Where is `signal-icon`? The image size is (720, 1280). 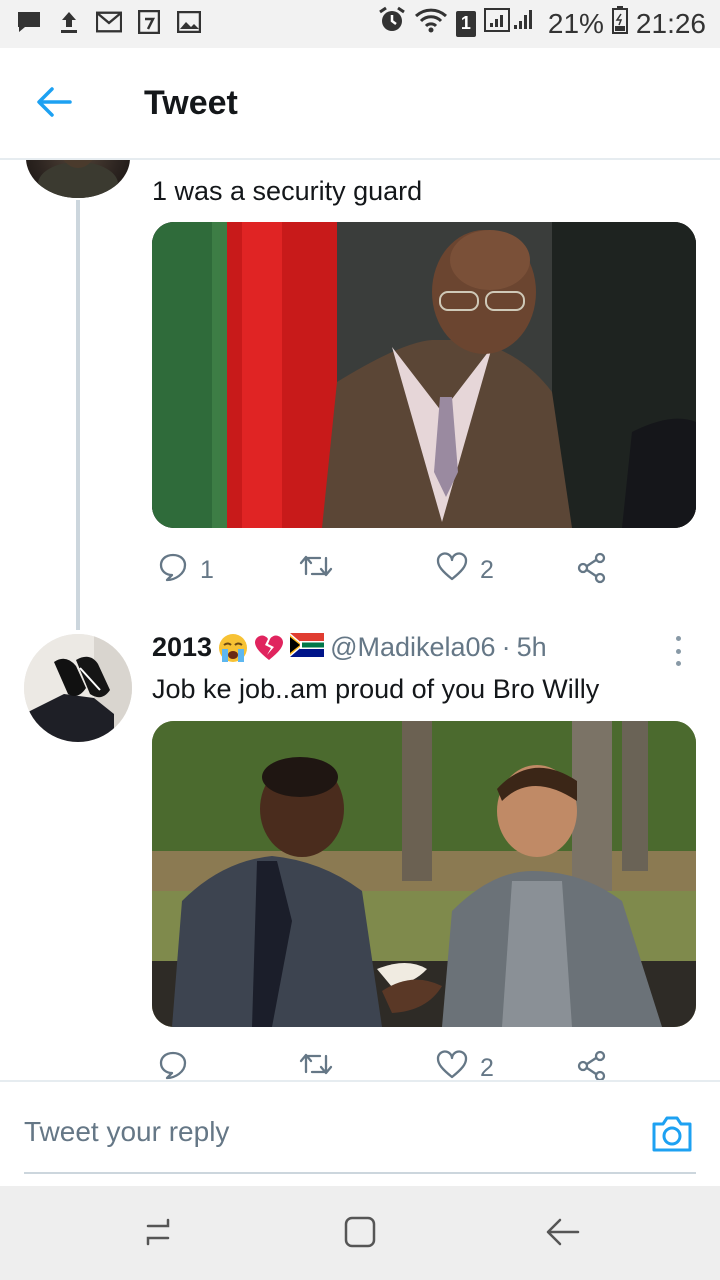 signal-icon is located at coordinates (511, 23).